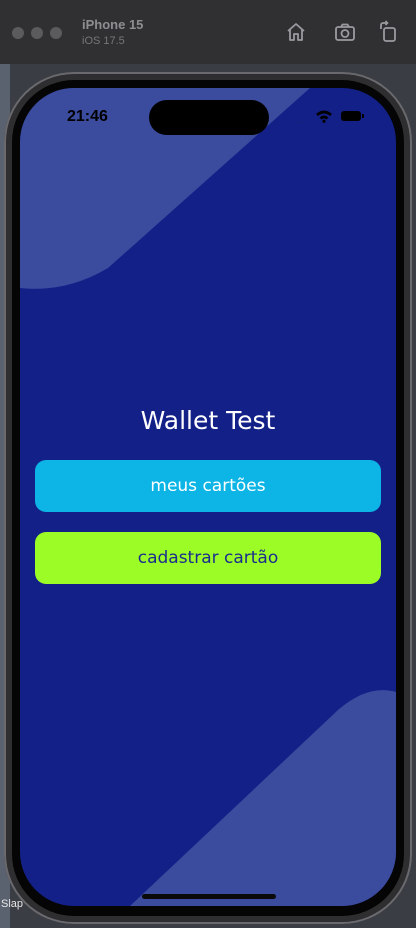 The height and width of the screenshot is (928, 416). What do you see at coordinates (18, 33) in the screenshot?
I see `close-window-button` at bounding box center [18, 33].